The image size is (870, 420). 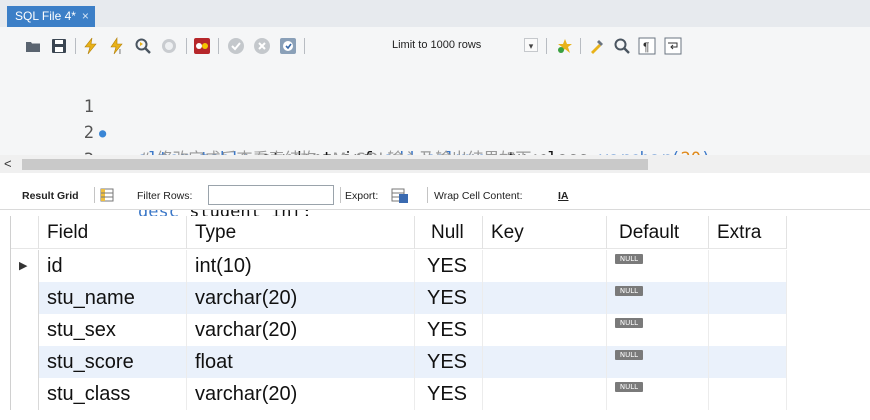 What do you see at coordinates (113, 394) in the screenshot?
I see `cell-field: stu_class` at bounding box center [113, 394].